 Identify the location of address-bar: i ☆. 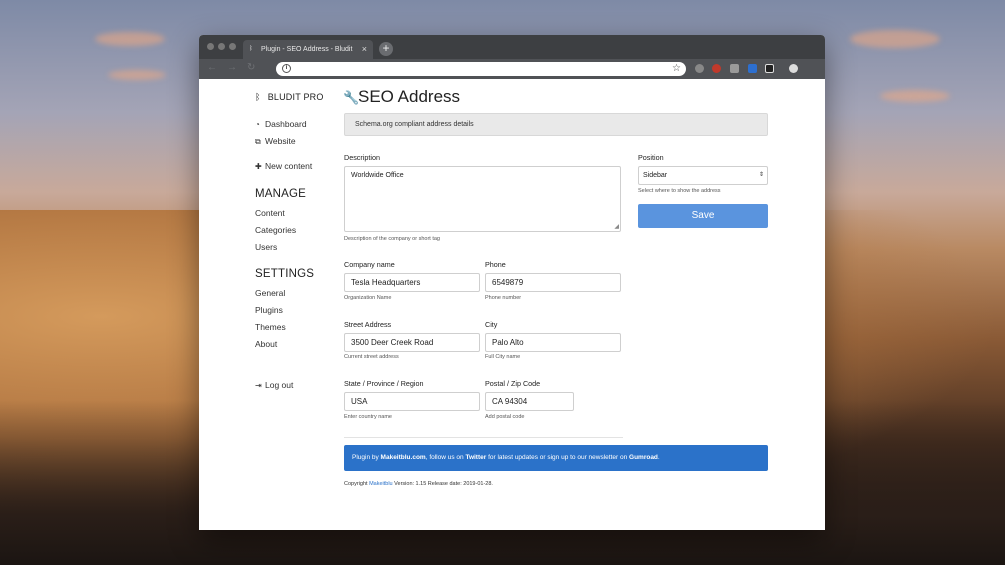
(481, 69).